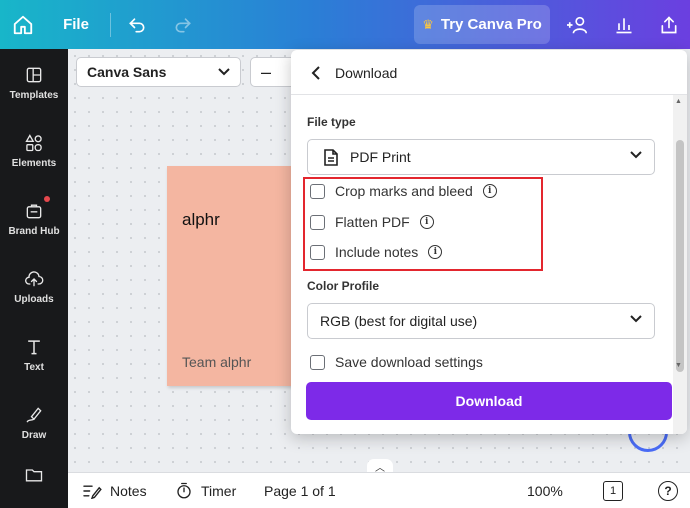 Image resolution: width=690 pixels, height=508 pixels. I want to click on crop-marks-option: Crop marks and bleed i, so click(403, 191).